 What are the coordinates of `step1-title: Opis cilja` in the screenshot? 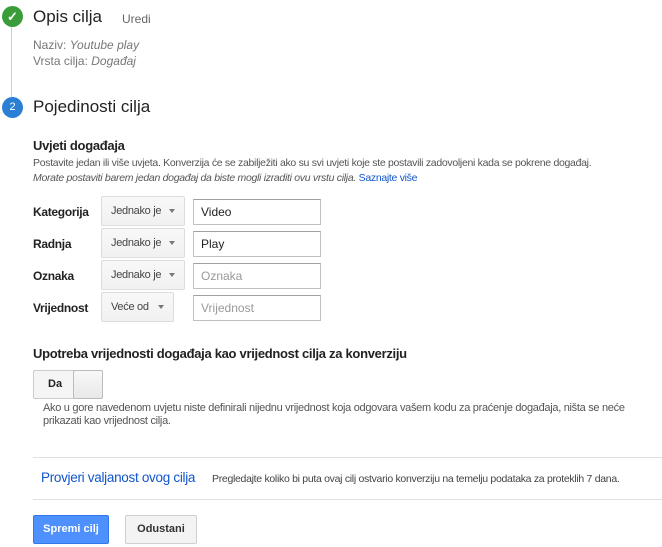 It's located at (67, 16).